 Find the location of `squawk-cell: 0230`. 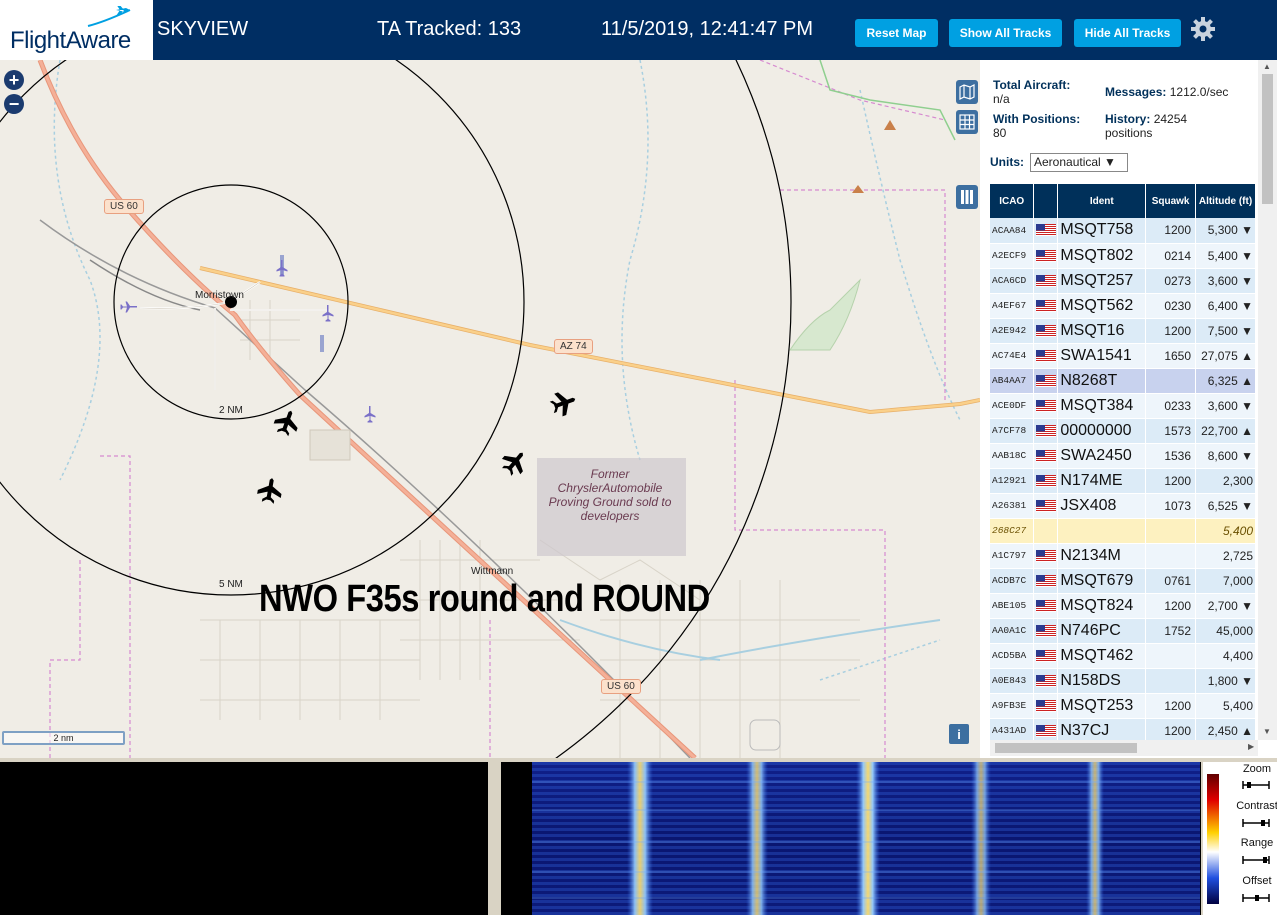

squawk-cell: 0230 is located at coordinates (1171, 306).